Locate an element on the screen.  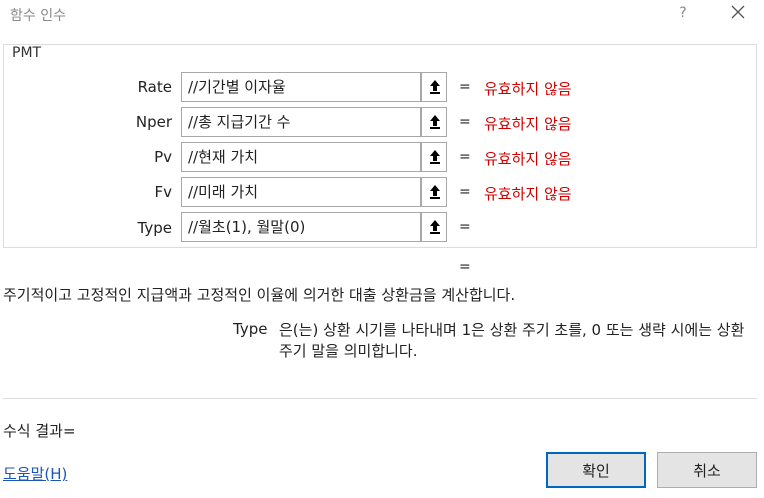
close-icon is located at coordinates (738, 13).